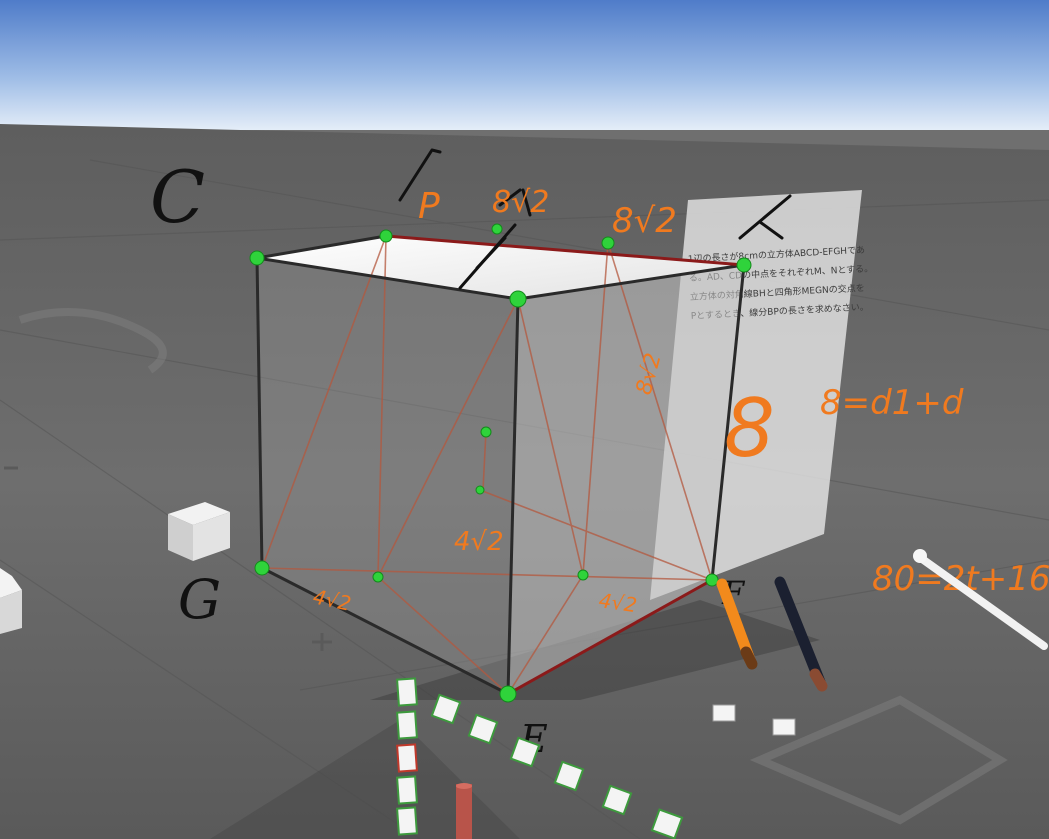 The height and width of the screenshot is (839, 1049). I want to click on vertex-F, so click(712, 580).